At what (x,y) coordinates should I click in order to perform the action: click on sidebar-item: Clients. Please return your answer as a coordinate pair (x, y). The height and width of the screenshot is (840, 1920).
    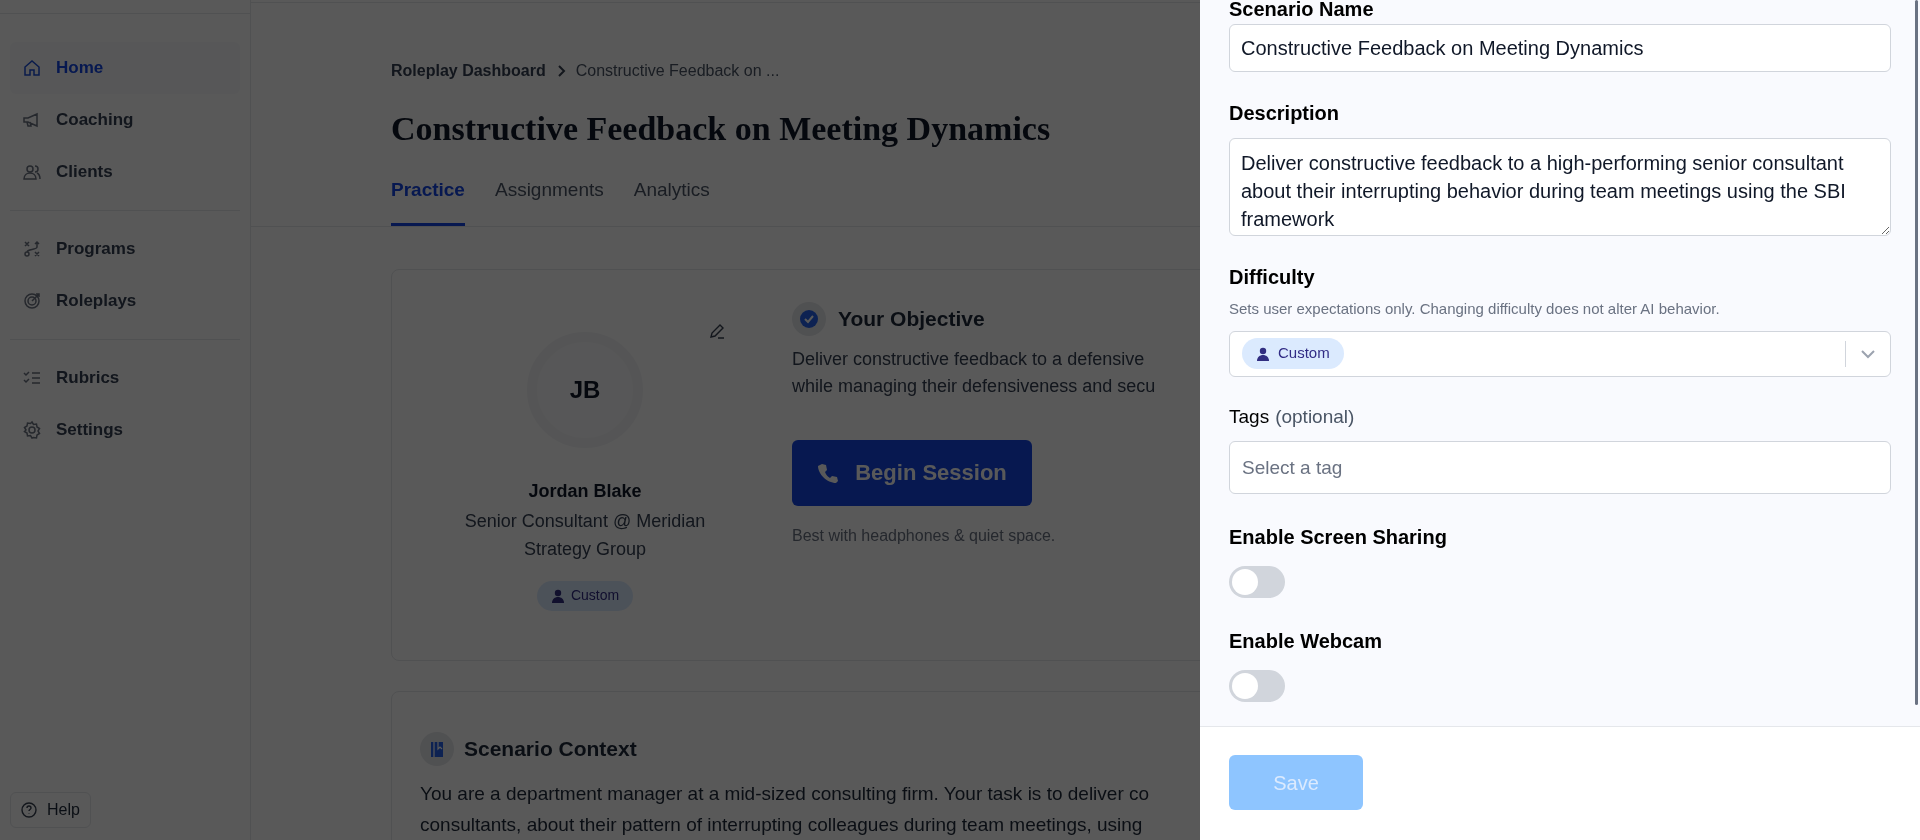
    Looking at the image, I should click on (125, 172).